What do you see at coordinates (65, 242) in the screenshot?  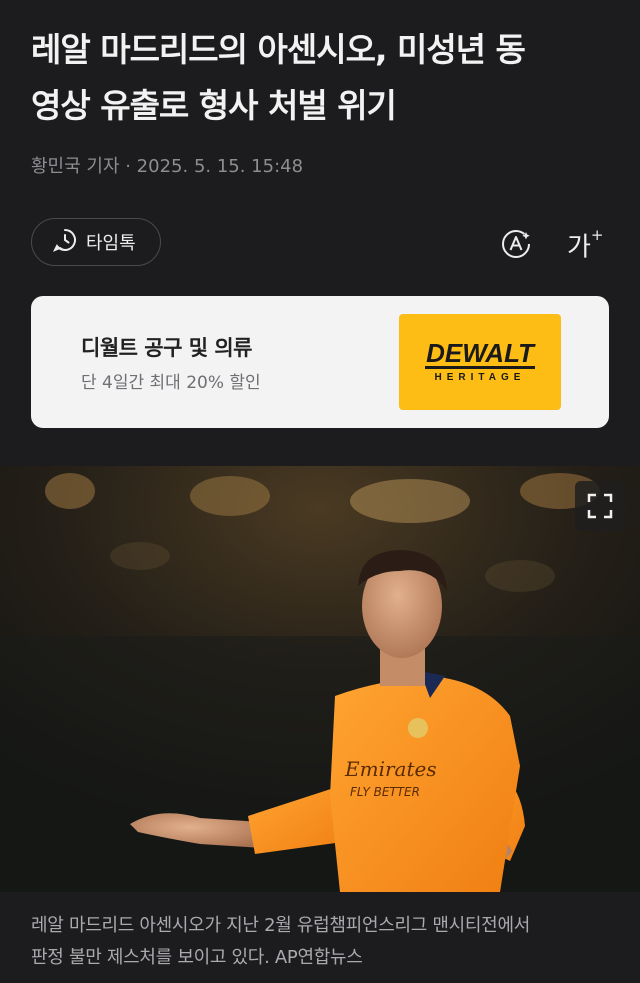 I see `clock-chat-icon` at bounding box center [65, 242].